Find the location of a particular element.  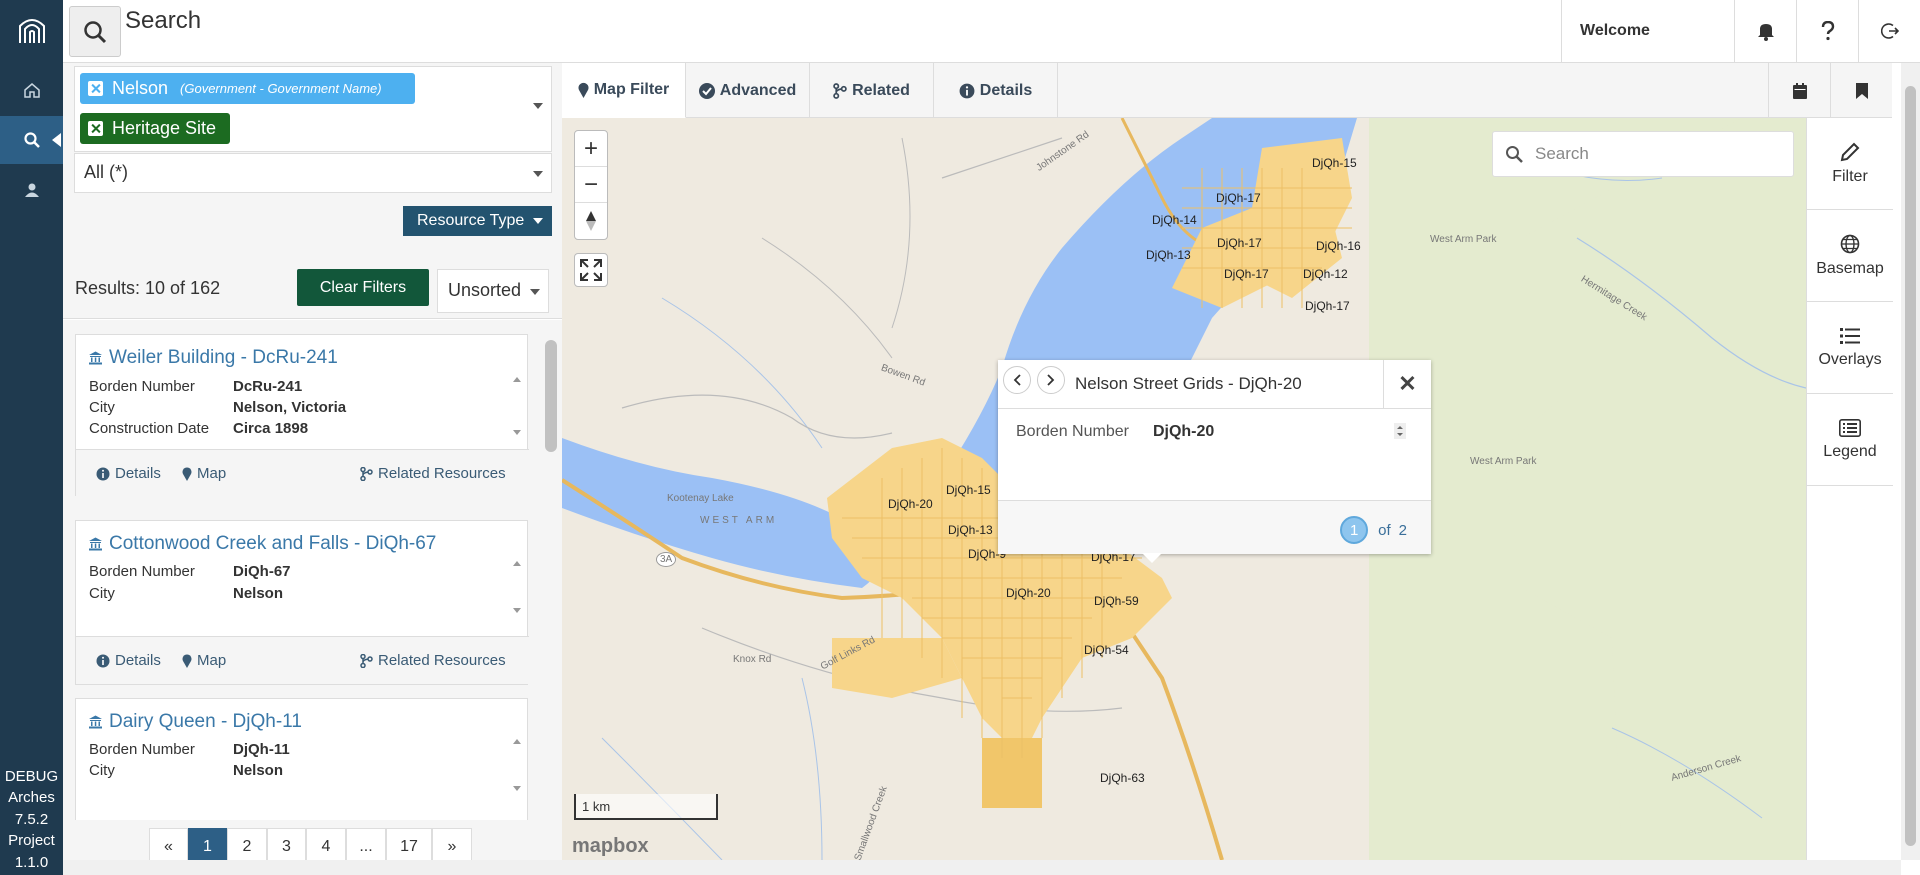

scroll-down-icon is located at coordinates (517, 788).